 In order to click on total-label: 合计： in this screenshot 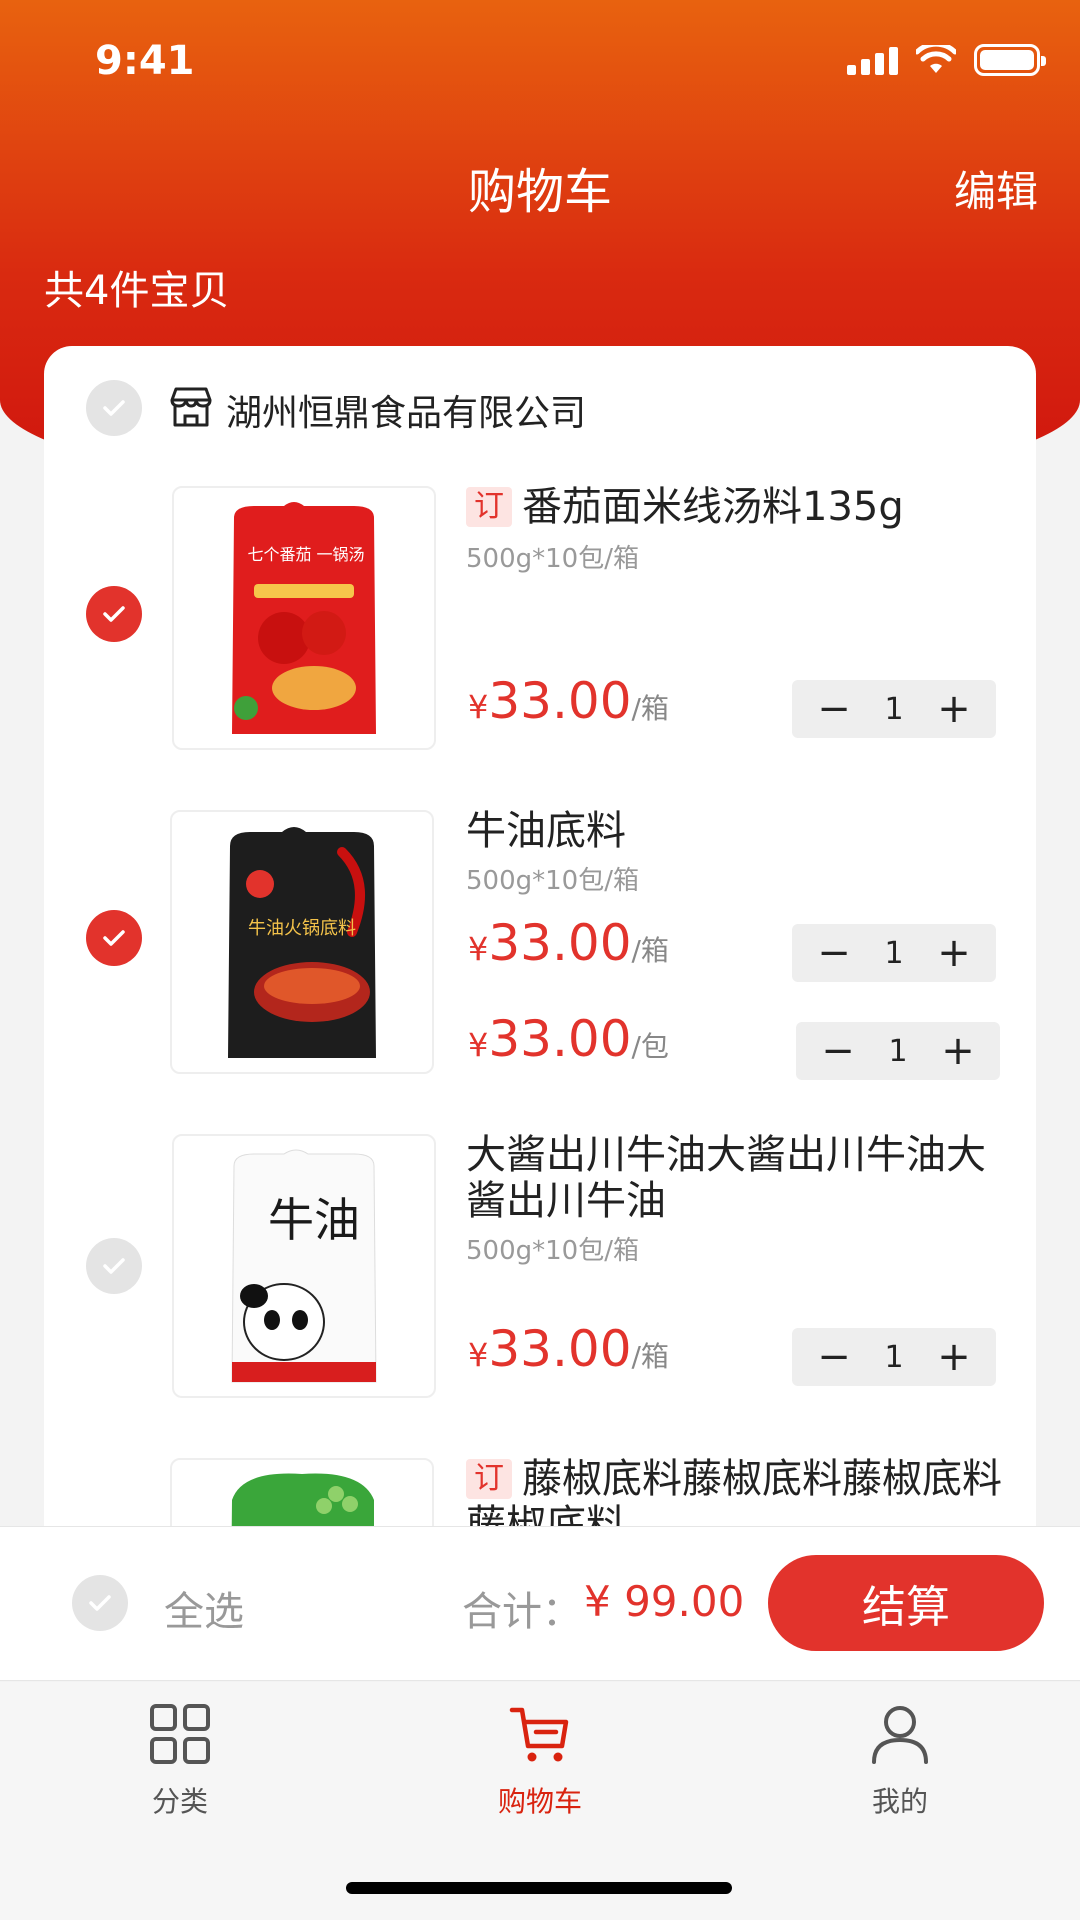, I will do `click(522, 1612)`.